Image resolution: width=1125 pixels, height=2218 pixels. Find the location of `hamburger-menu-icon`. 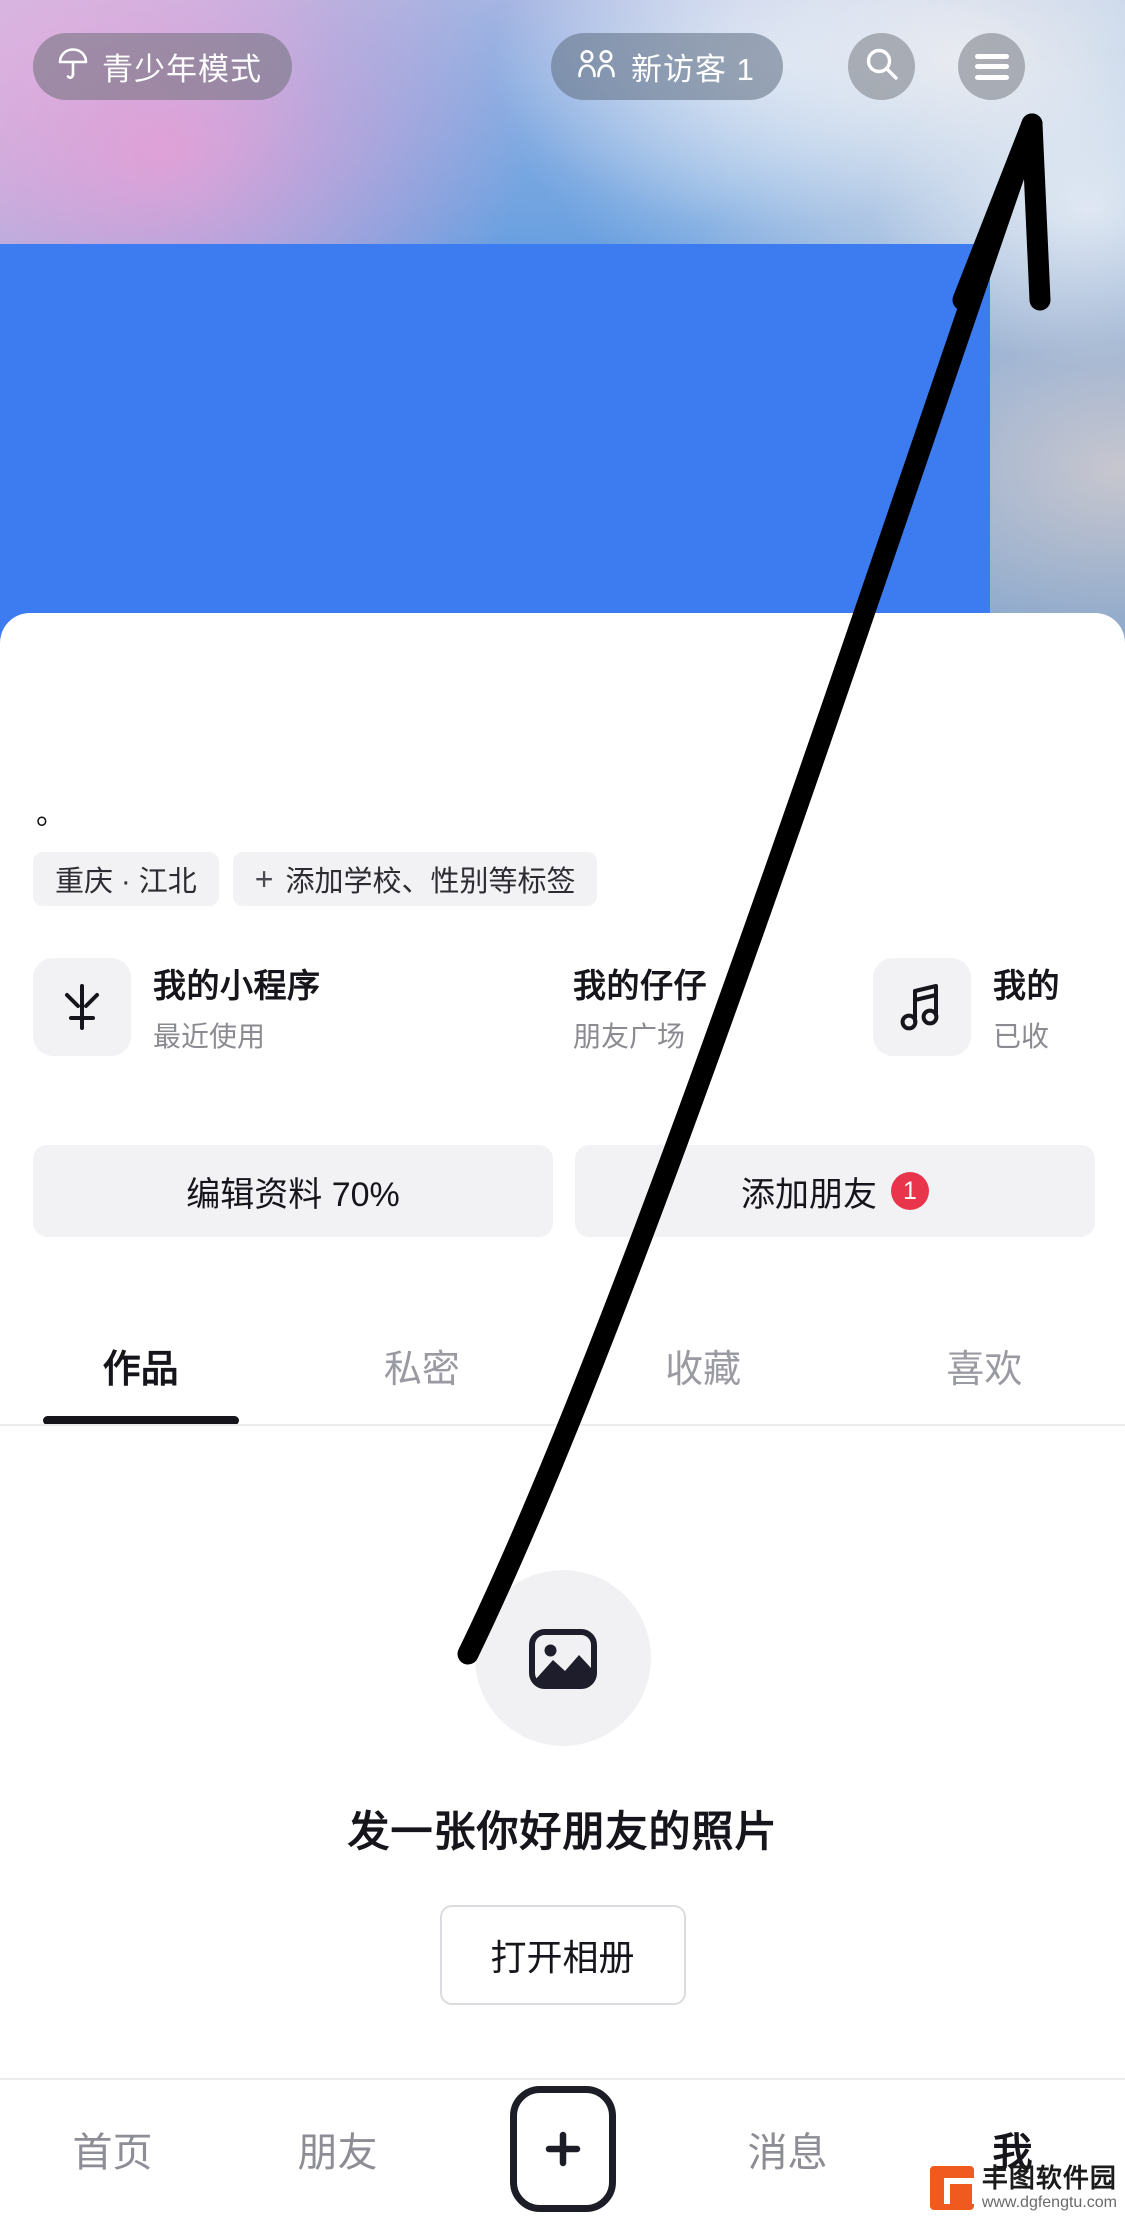

hamburger-menu-icon is located at coordinates (991, 66).